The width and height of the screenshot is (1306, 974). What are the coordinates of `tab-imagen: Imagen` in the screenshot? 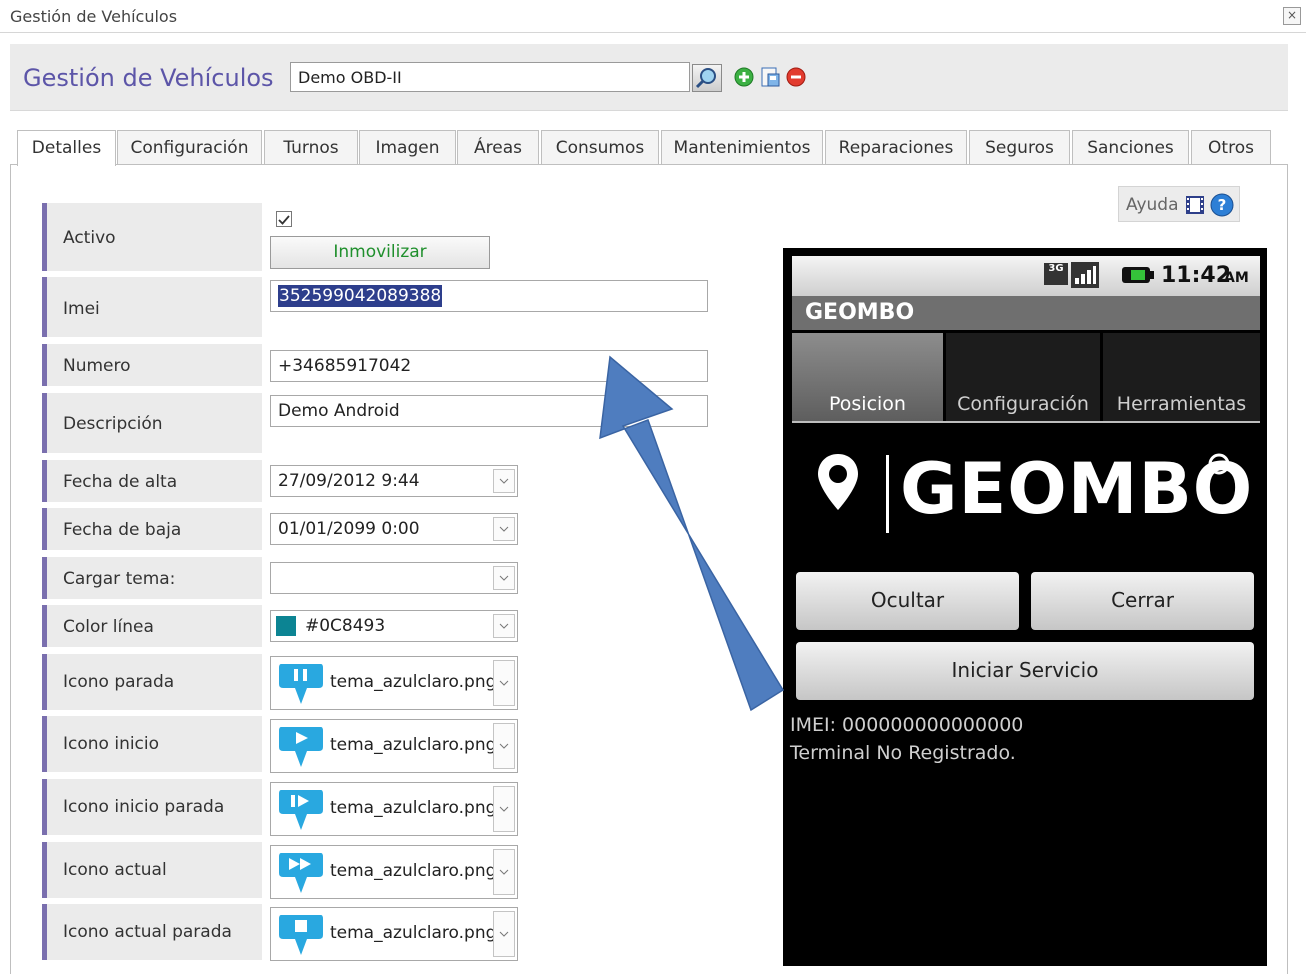 It's located at (407, 147).